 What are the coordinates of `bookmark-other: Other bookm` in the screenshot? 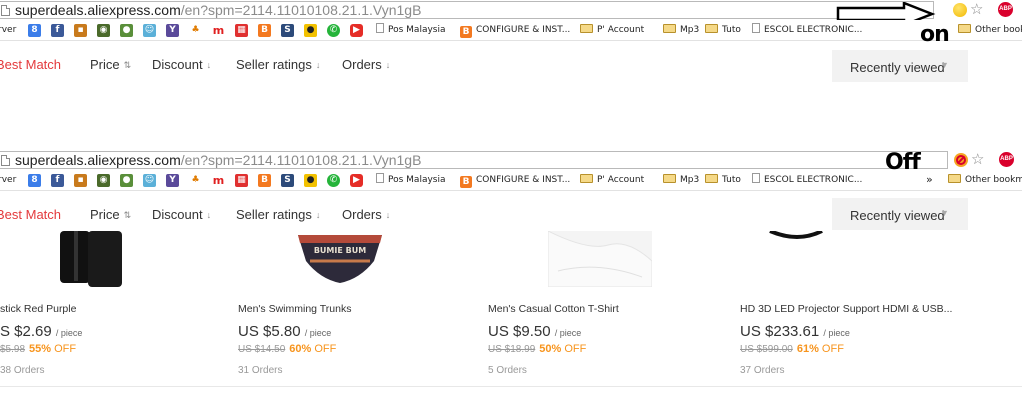 It's located at (985, 180).